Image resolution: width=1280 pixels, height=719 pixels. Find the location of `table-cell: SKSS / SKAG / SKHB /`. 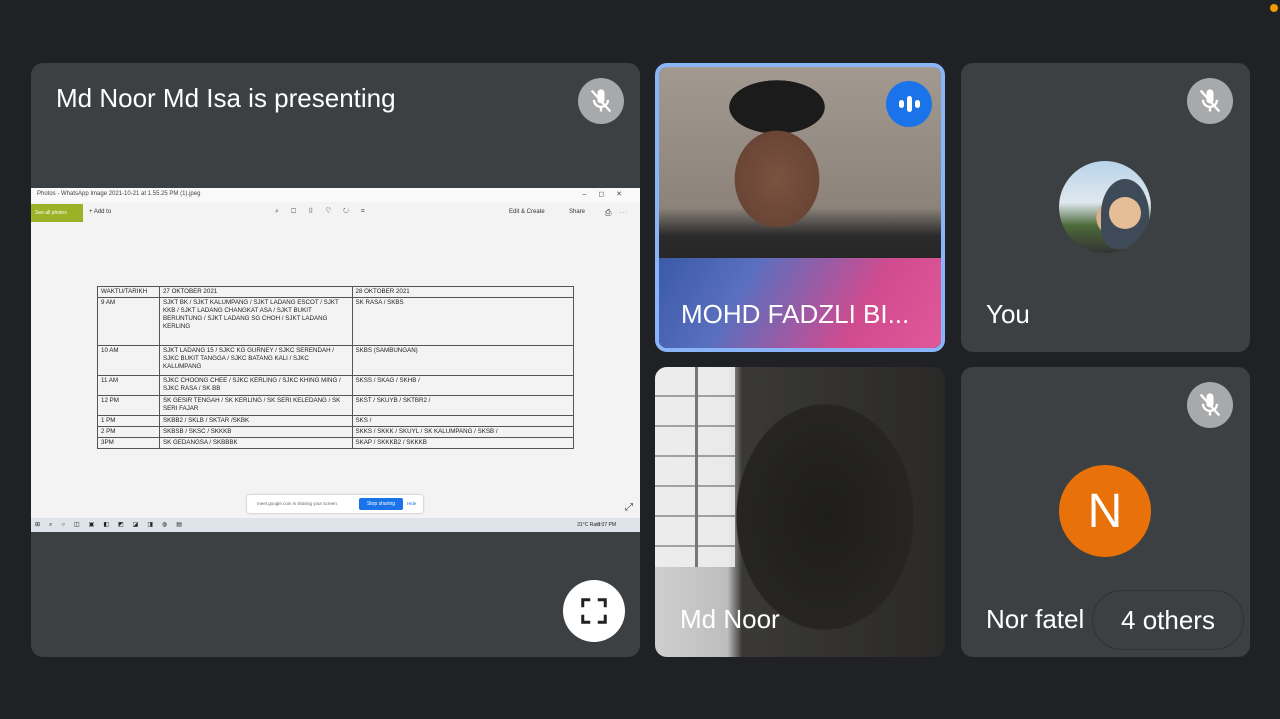

table-cell: SKSS / SKAG / SKHB / is located at coordinates (463, 386).